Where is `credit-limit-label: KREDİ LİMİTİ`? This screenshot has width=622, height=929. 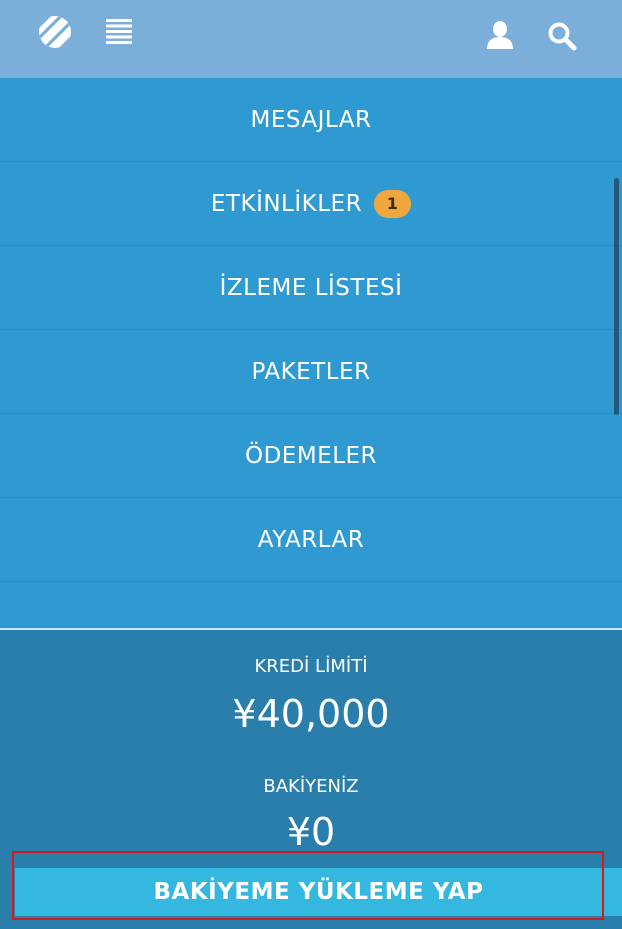
credit-limit-label: KREDİ LİMİTİ is located at coordinates (311, 666).